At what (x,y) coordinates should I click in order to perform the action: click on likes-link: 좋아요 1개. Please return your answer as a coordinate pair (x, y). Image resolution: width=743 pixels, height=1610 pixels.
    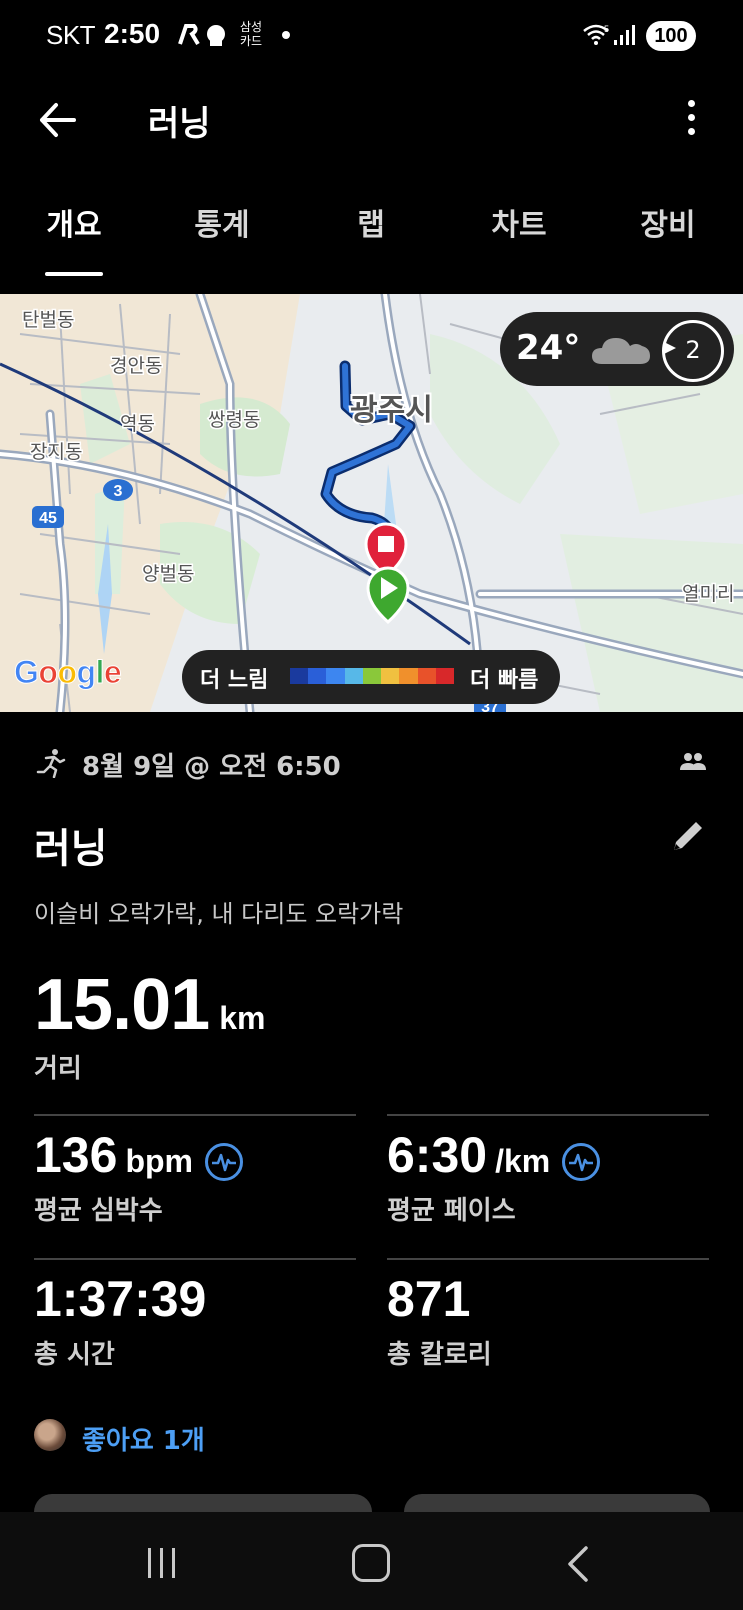
    Looking at the image, I should click on (143, 1438).